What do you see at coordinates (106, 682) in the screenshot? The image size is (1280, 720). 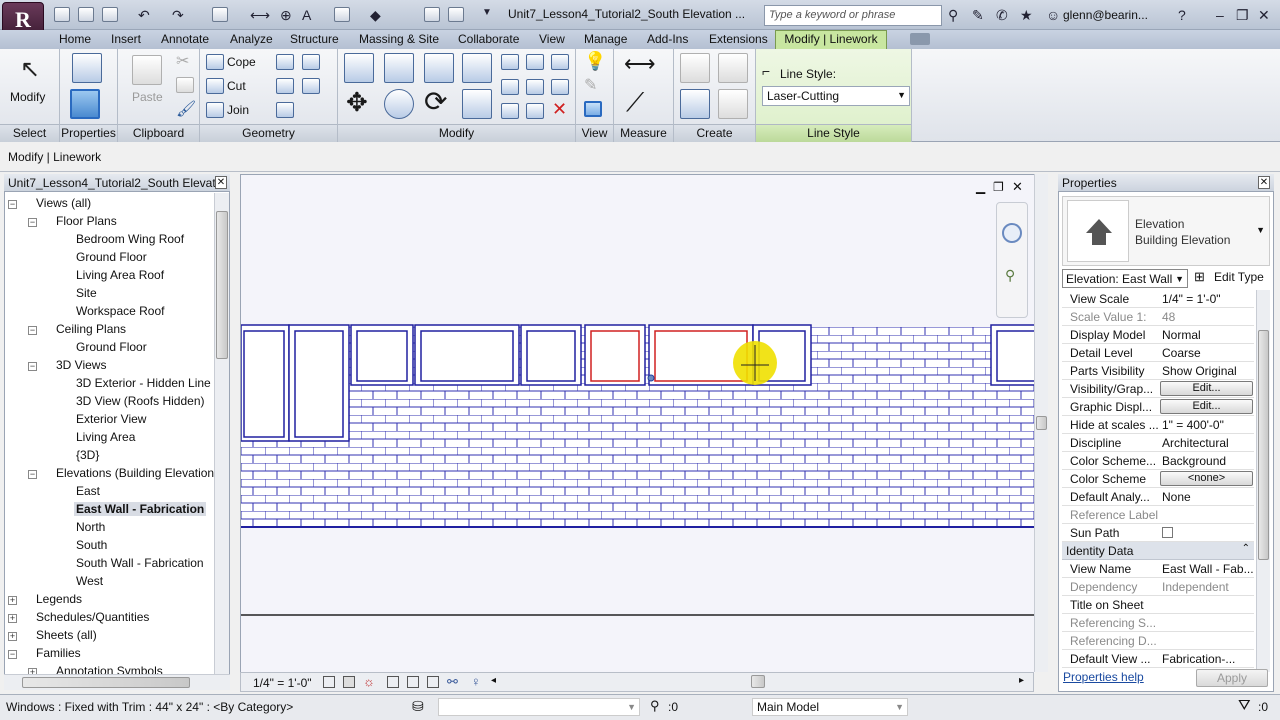 I see `hscroll-thumb` at bounding box center [106, 682].